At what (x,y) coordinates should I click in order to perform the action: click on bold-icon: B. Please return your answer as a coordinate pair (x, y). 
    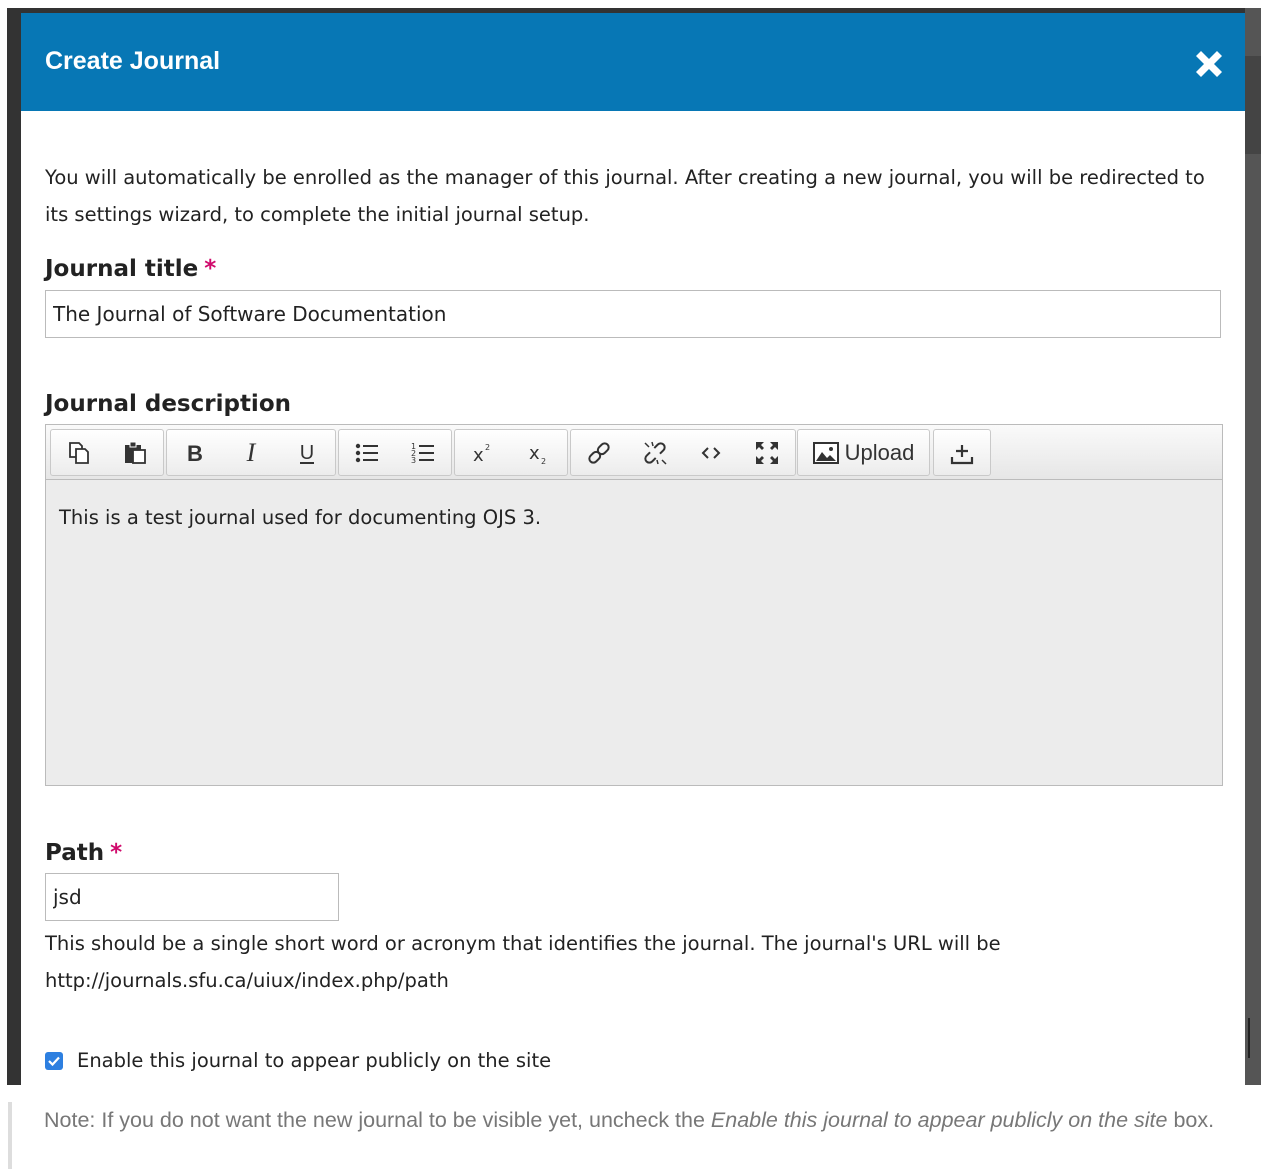
    Looking at the image, I should click on (195, 453).